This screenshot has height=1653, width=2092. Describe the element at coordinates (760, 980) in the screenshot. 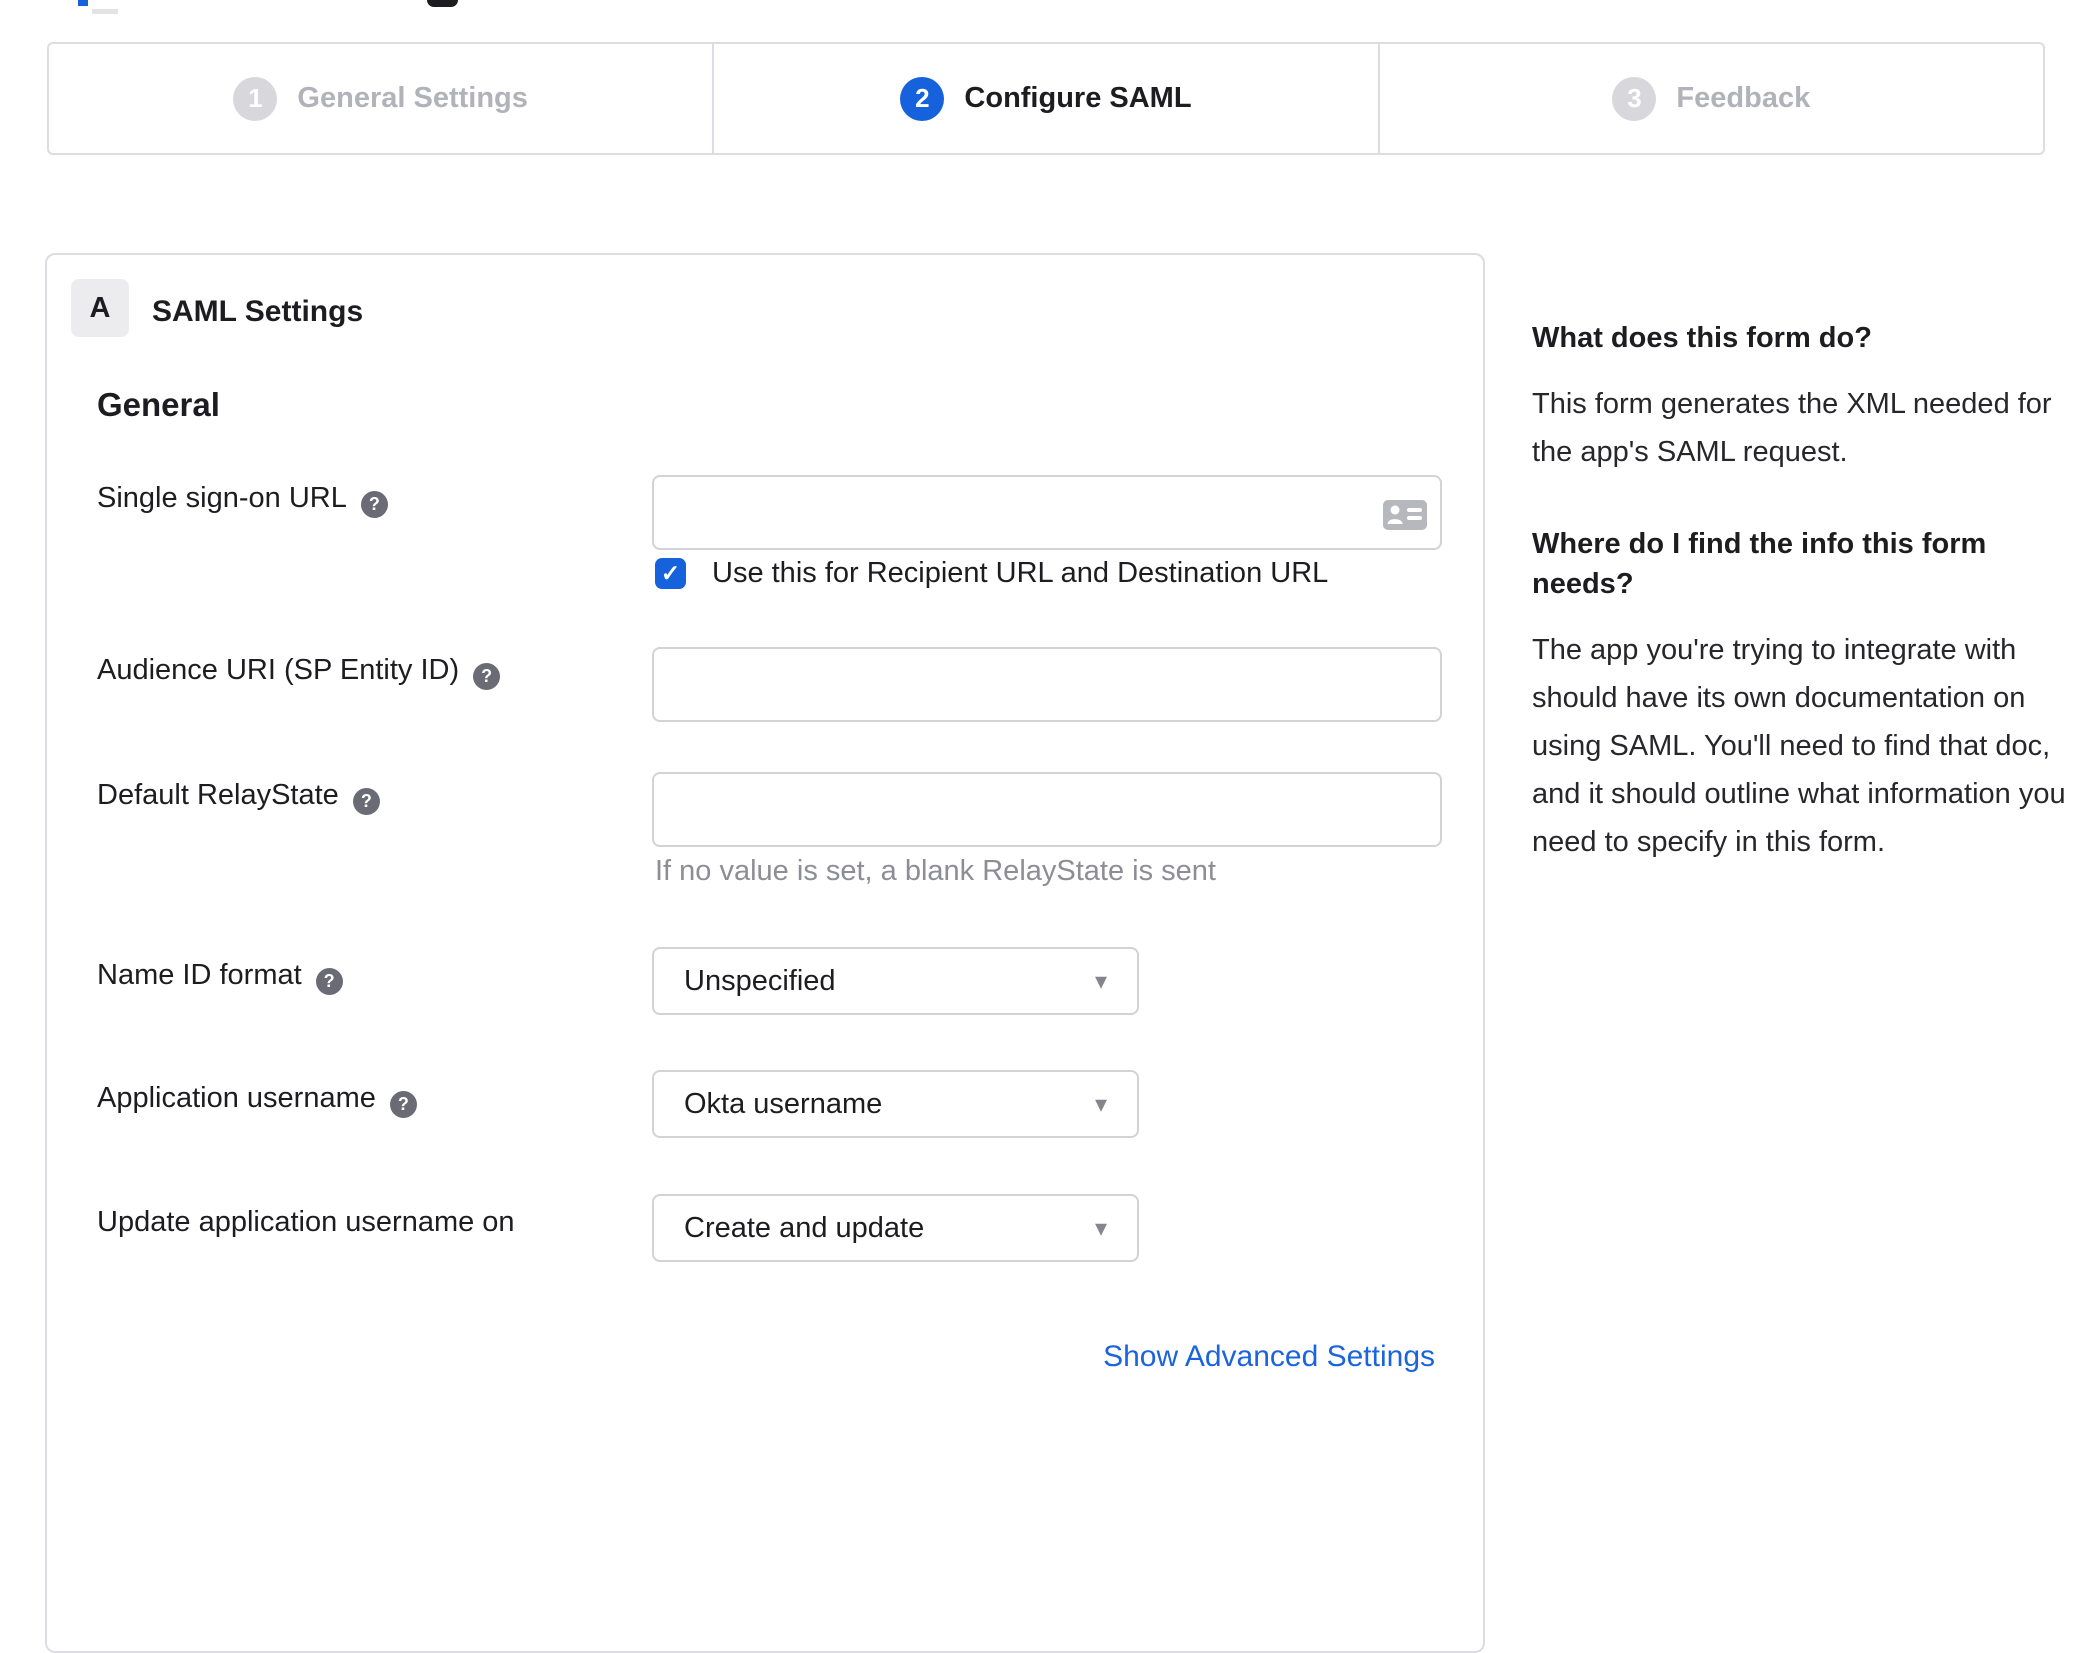

I see `select-value: Unspecified` at that location.